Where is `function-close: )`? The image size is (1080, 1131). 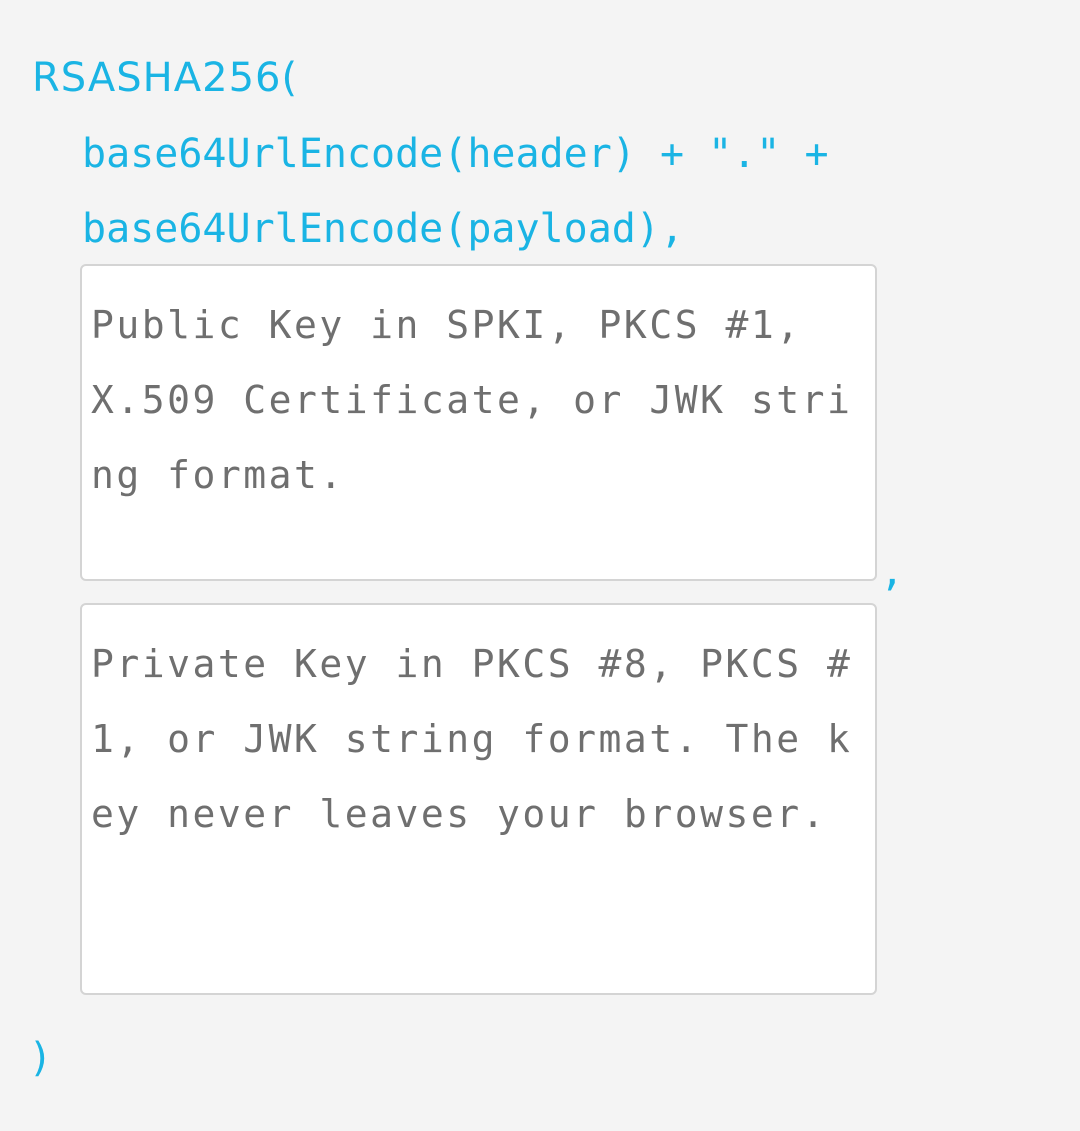 function-close: ) is located at coordinates (40, 1058).